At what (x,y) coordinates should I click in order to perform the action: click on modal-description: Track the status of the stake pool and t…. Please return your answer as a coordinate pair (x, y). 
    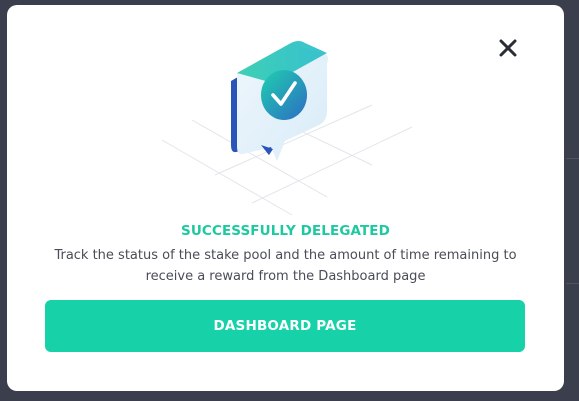
    Looking at the image, I should click on (285, 266).